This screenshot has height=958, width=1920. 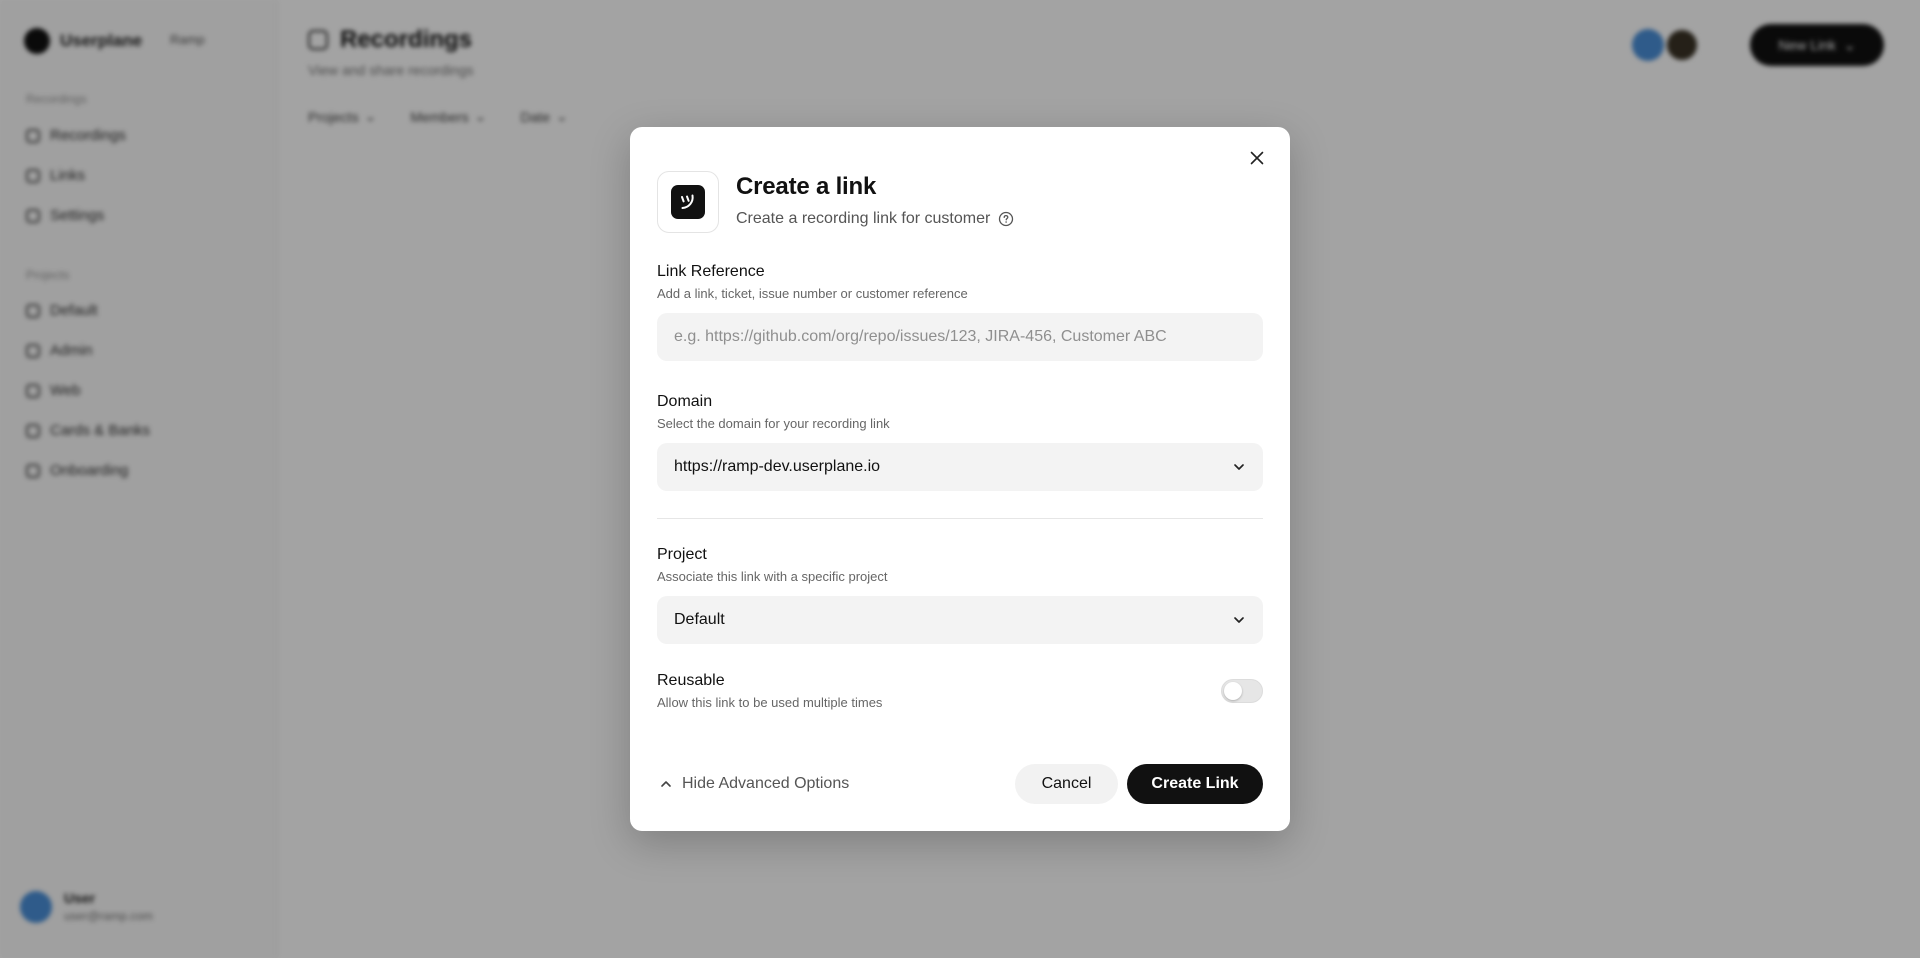 What do you see at coordinates (753, 784) in the screenshot?
I see `hide-advanced-options-button: Hide Advanced Options` at bounding box center [753, 784].